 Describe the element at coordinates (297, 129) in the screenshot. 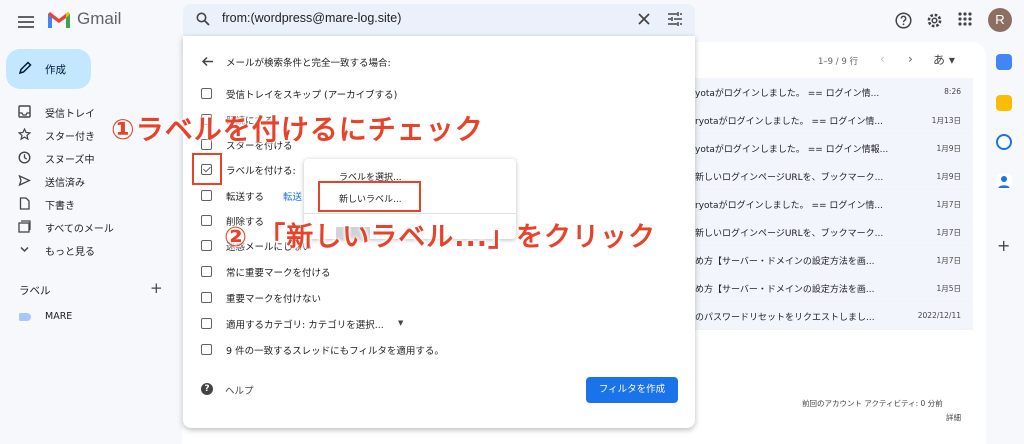

I see `annotation-step-1: ①ラベルを付けるにチェック` at that location.